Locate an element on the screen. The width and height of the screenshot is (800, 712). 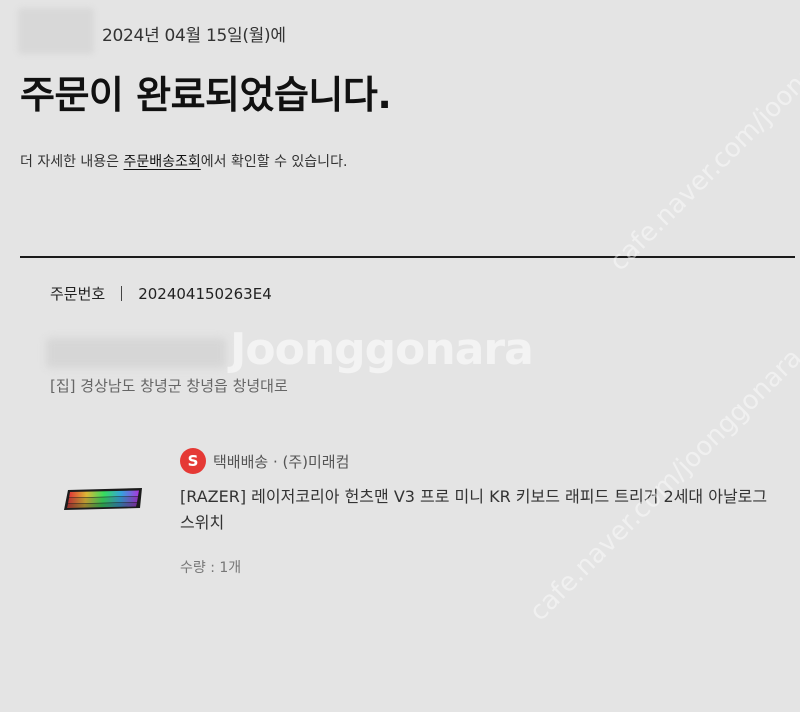
detail-info-text: 더 자세한 내용은 주문배송조회에서 확인할 수 있습니다. is located at coordinates (183, 161).